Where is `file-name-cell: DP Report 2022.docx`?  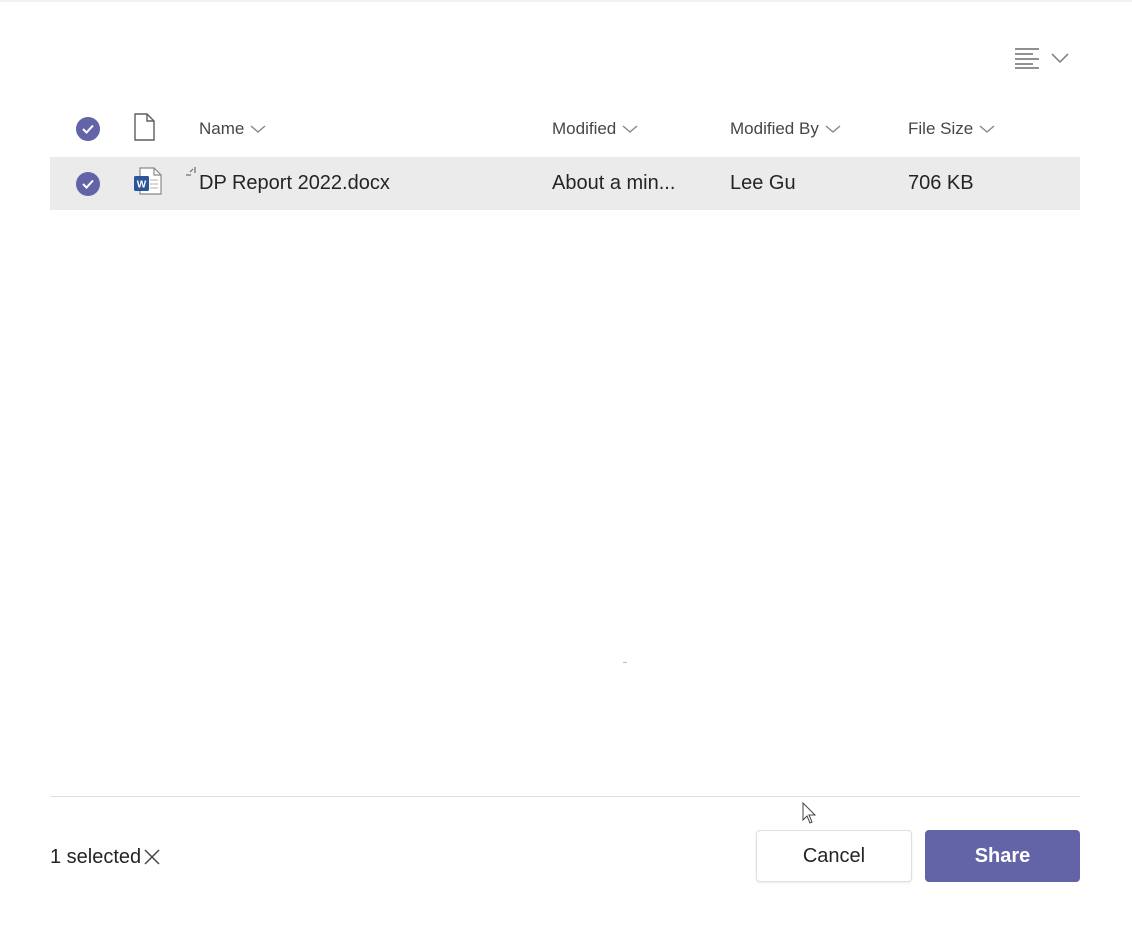 file-name-cell: DP Report 2022.docx is located at coordinates (362, 183).